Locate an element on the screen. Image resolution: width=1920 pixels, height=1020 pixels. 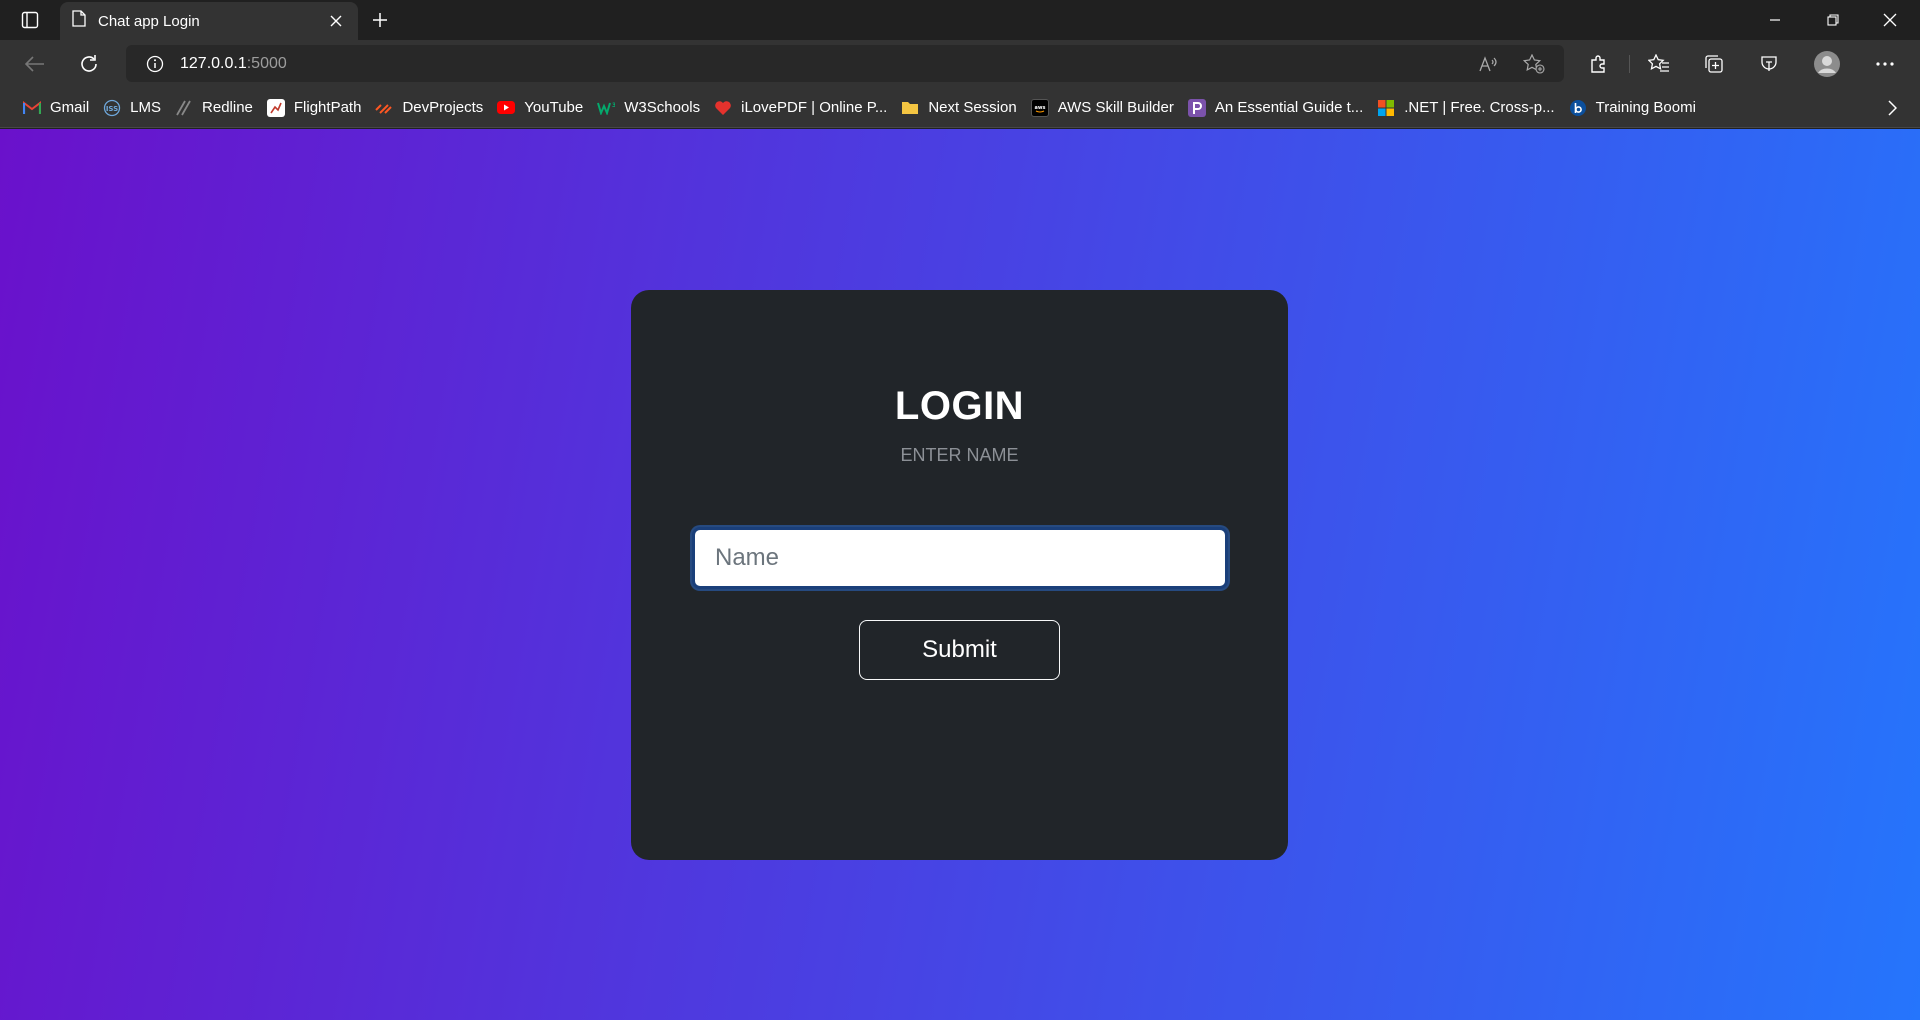
bookmark-w3schools: 3 W3Schools is located at coordinates (648, 108).